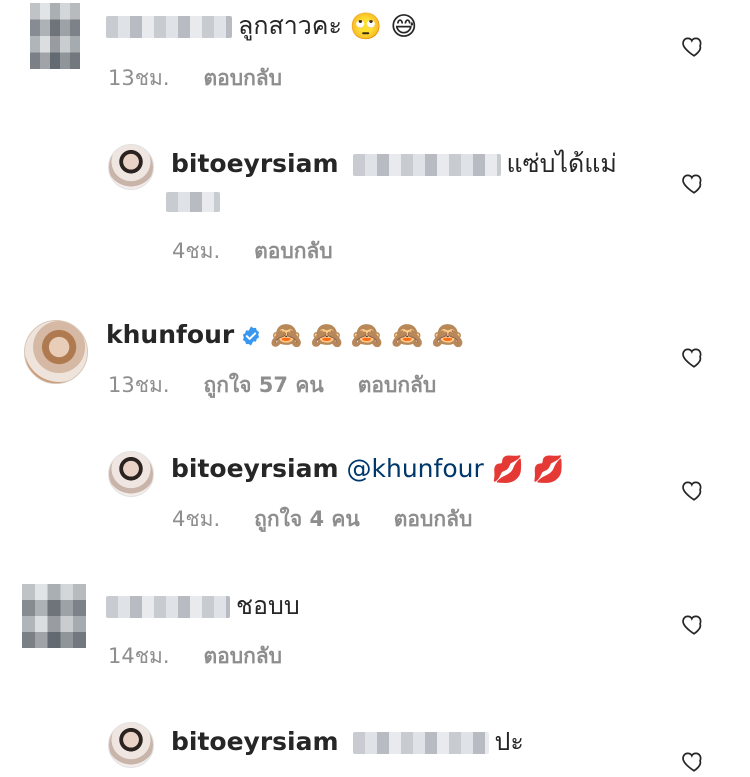 This screenshot has width=750, height=777. Describe the element at coordinates (170, 334) in the screenshot. I see `username: khunfour` at that location.